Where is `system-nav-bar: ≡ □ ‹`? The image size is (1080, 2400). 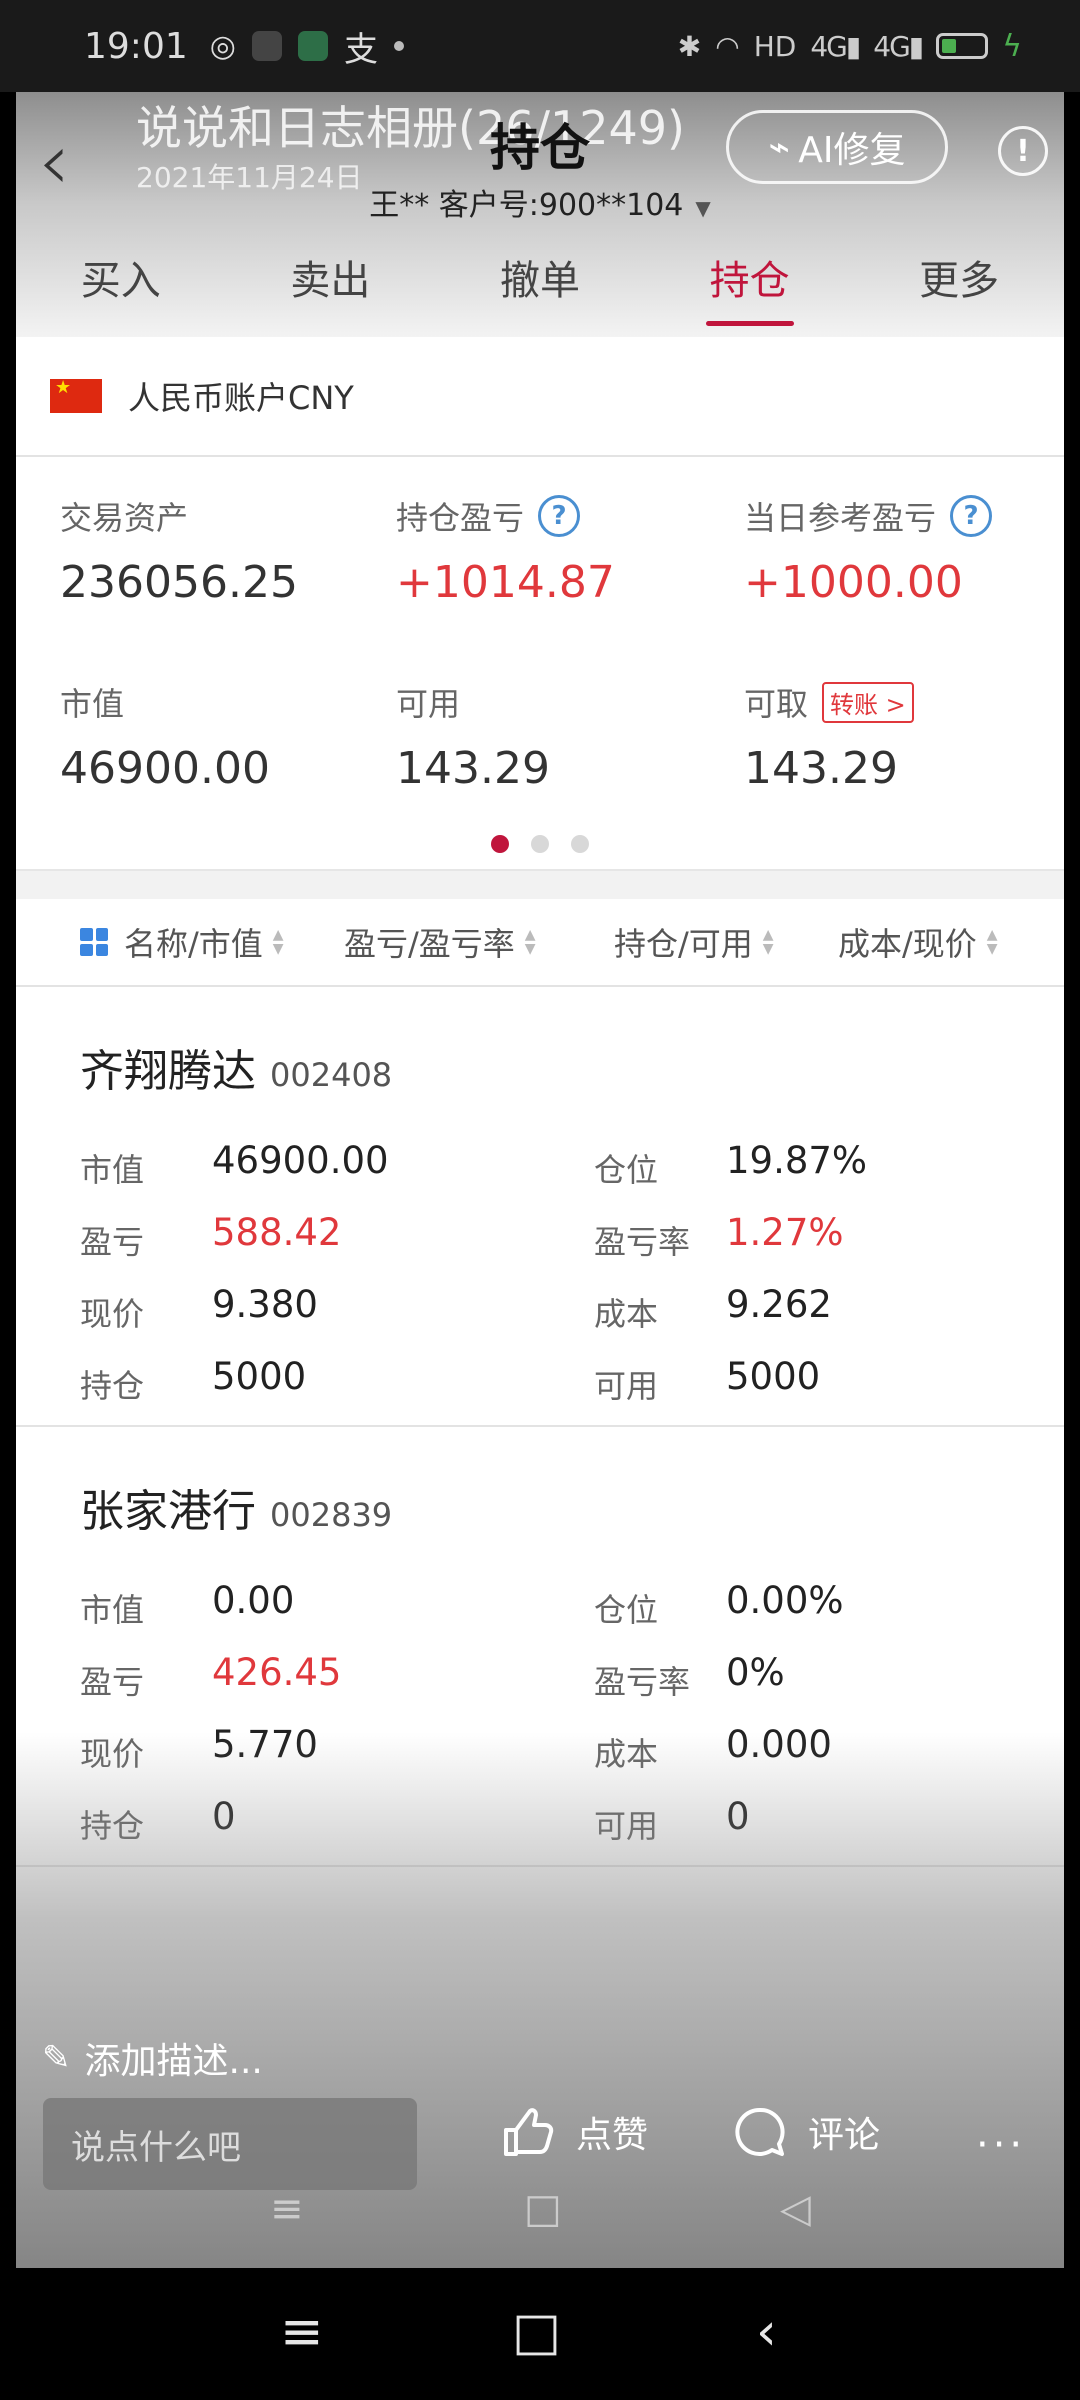 system-nav-bar: ≡ □ ‹ is located at coordinates (540, 2334).